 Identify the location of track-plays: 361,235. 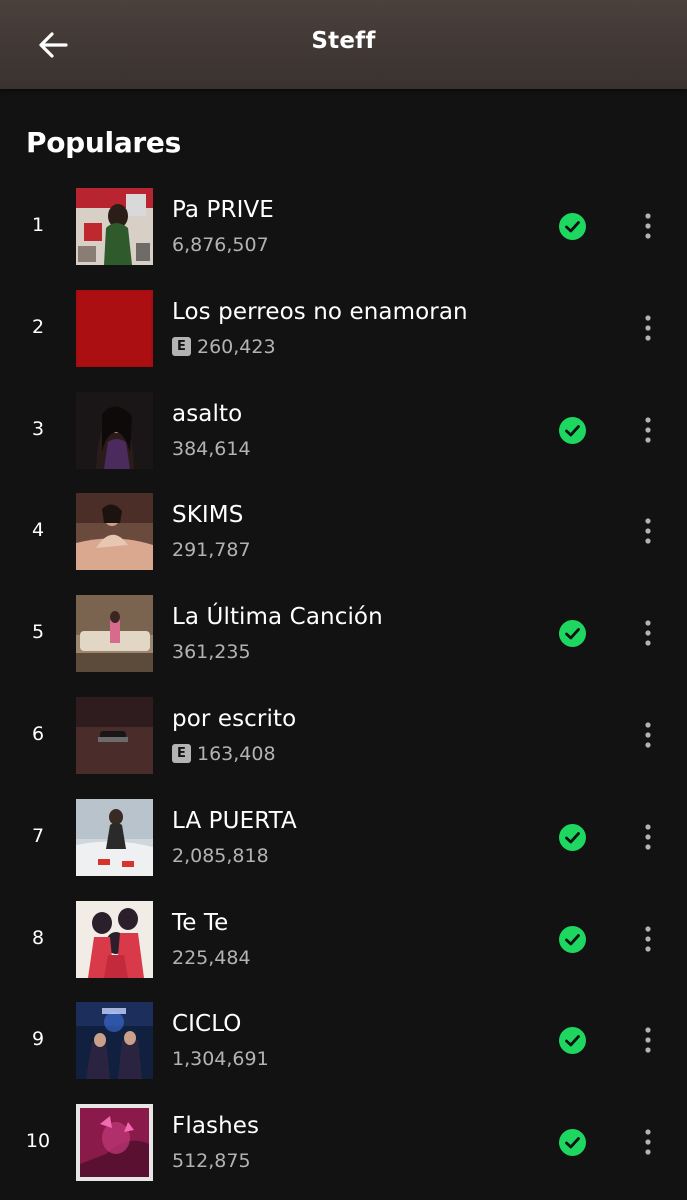
(211, 652).